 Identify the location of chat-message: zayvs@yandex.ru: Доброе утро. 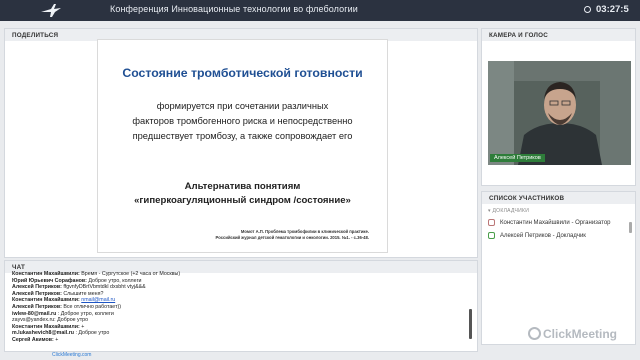
(239, 320).